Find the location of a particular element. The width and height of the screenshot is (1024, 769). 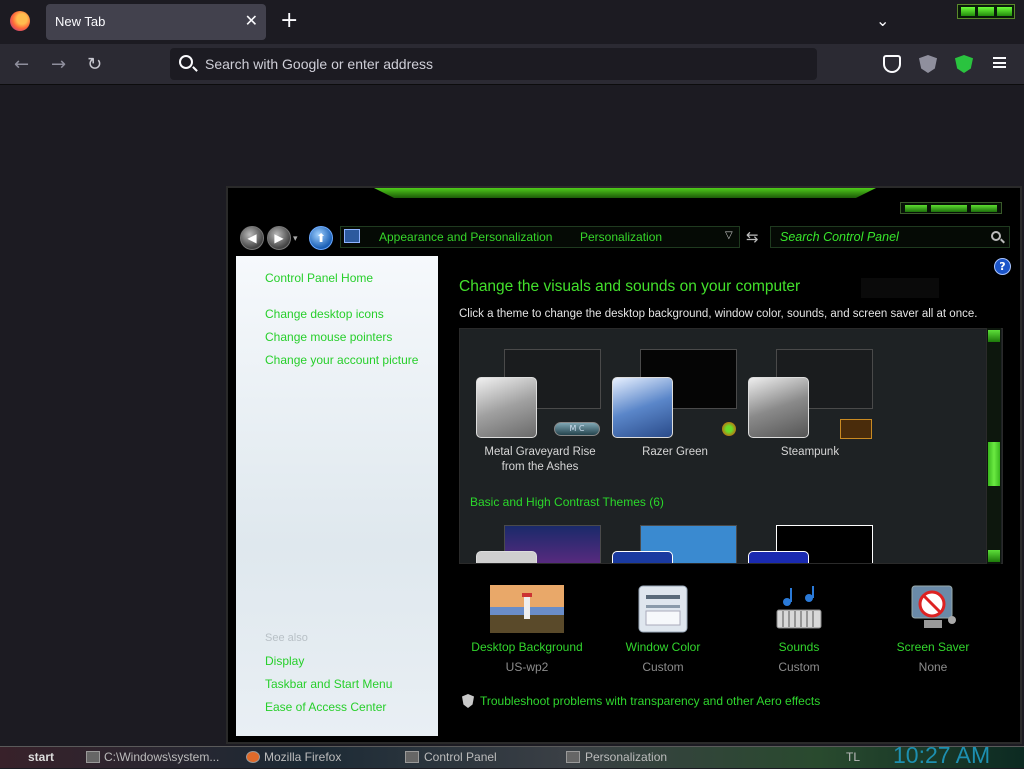

theme-name: Razer Green is located at coordinates (675, 452).